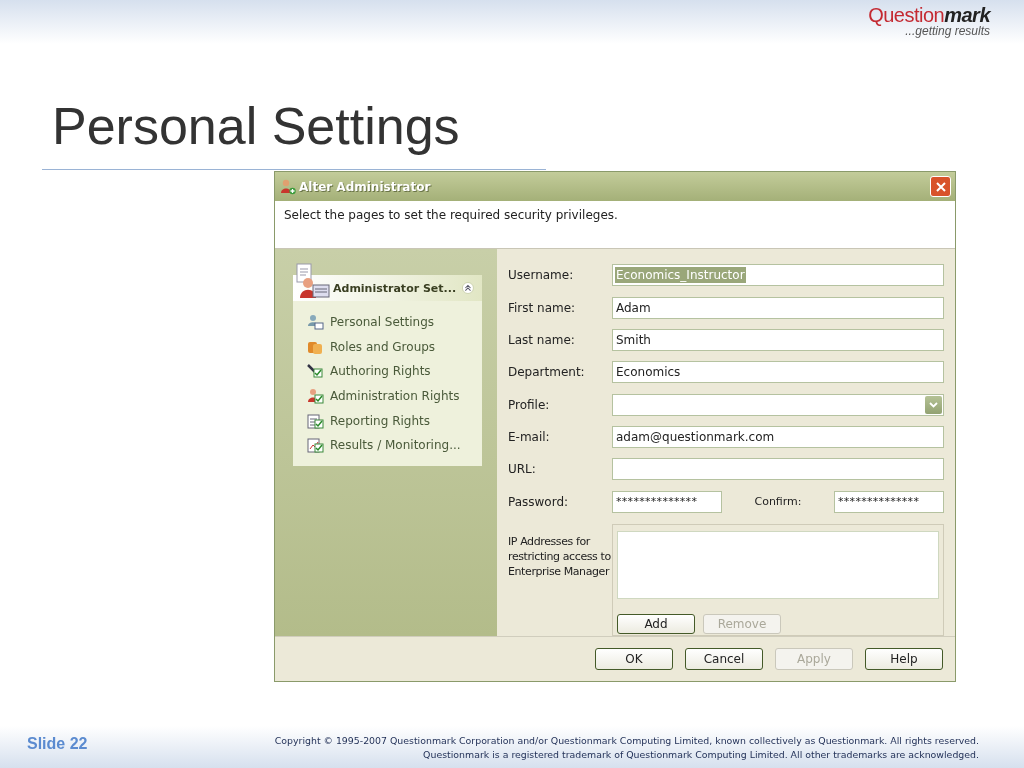  I want to click on field-label: URL:, so click(522, 469).